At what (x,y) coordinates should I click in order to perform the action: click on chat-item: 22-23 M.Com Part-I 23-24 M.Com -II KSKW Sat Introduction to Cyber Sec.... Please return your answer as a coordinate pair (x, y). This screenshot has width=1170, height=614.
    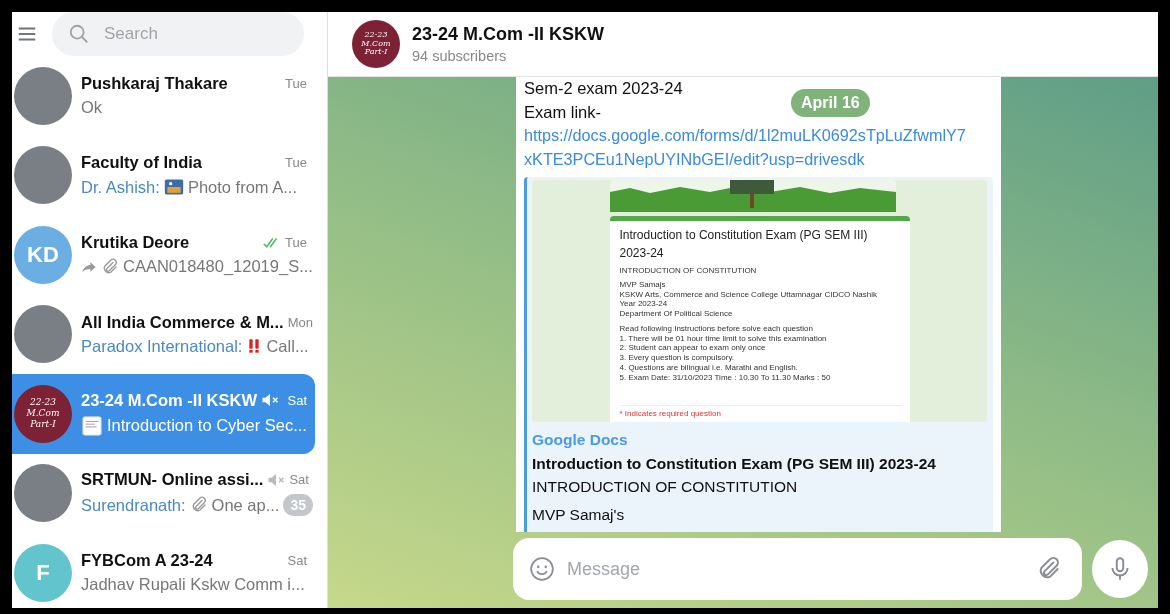
    Looking at the image, I should click on (163, 414).